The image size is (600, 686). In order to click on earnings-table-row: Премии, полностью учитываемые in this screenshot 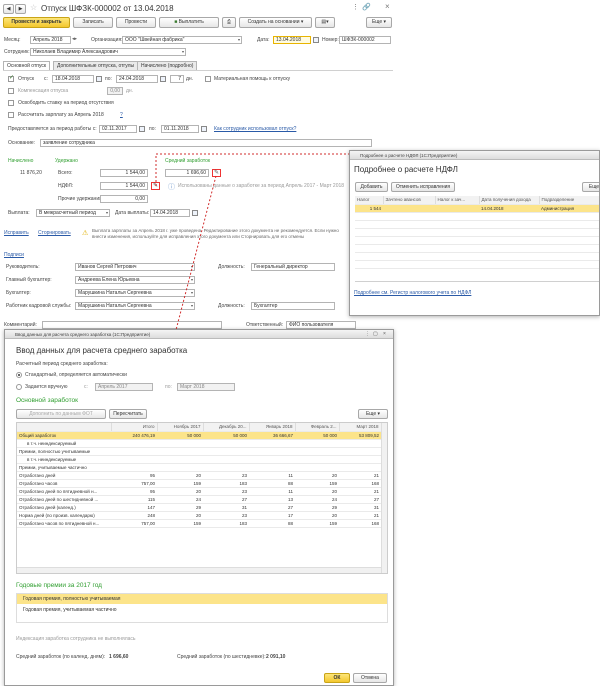, I will do `click(199, 451)`.